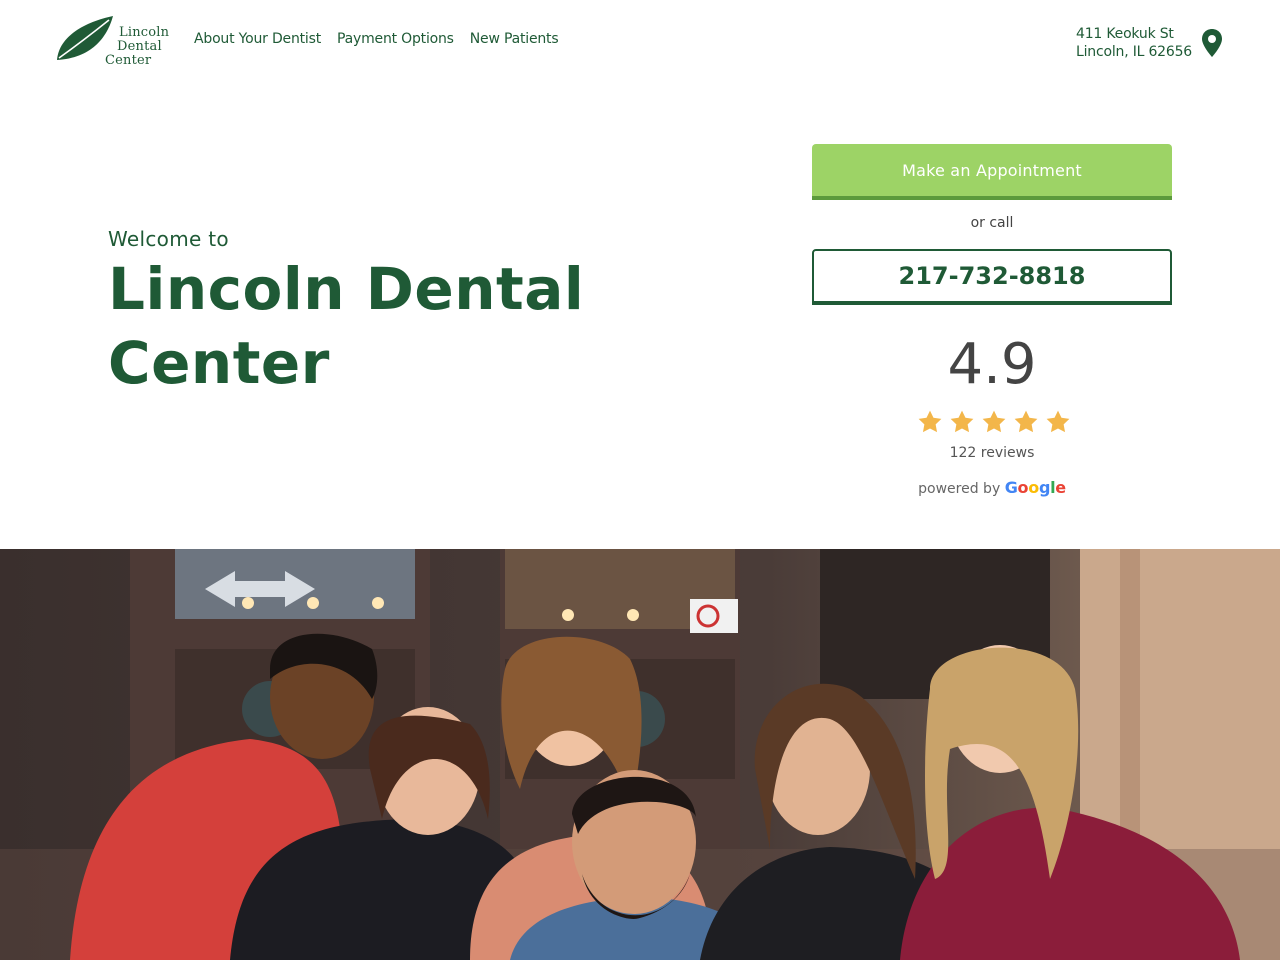 The height and width of the screenshot is (960, 1280). What do you see at coordinates (1212, 43) in the screenshot?
I see `map-pin-icon` at bounding box center [1212, 43].